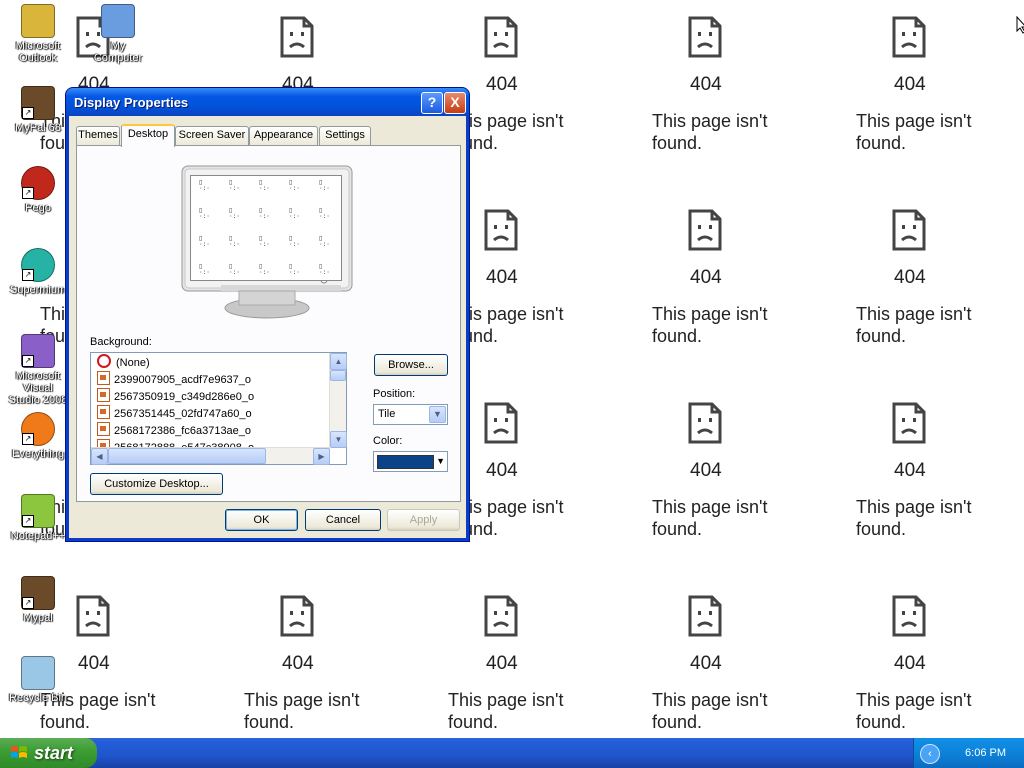 This screenshot has height=768, width=1024. I want to click on list-item: 2567351445_02fd747a60_o, so click(174, 413).